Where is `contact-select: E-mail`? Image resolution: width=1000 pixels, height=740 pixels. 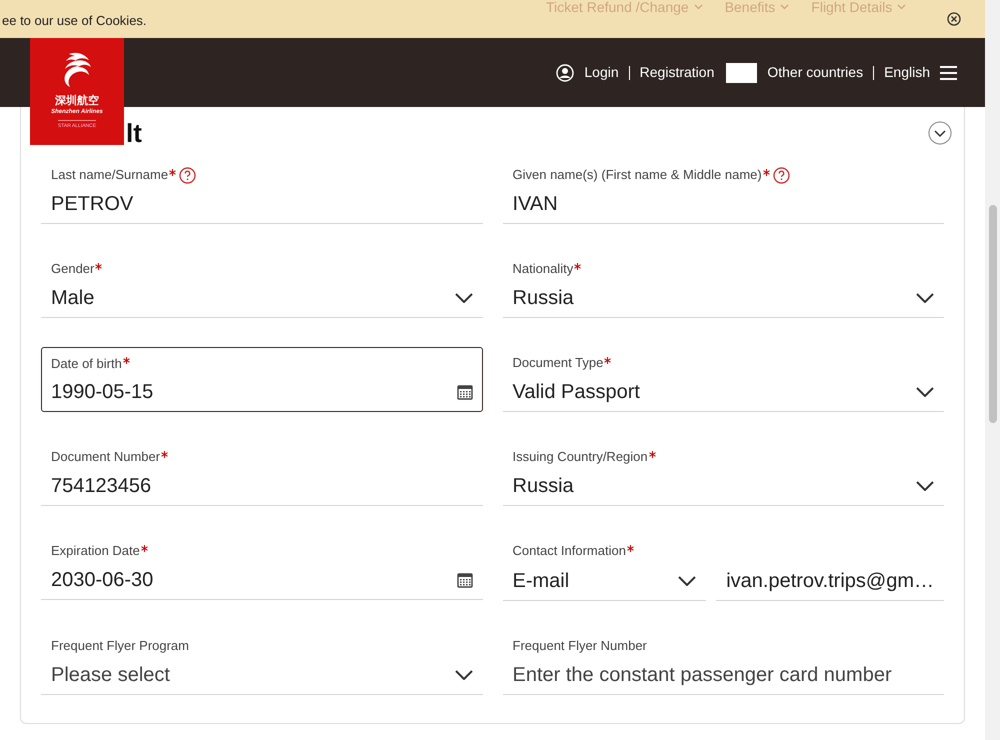 contact-select: E-mail is located at coordinates (604, 581).